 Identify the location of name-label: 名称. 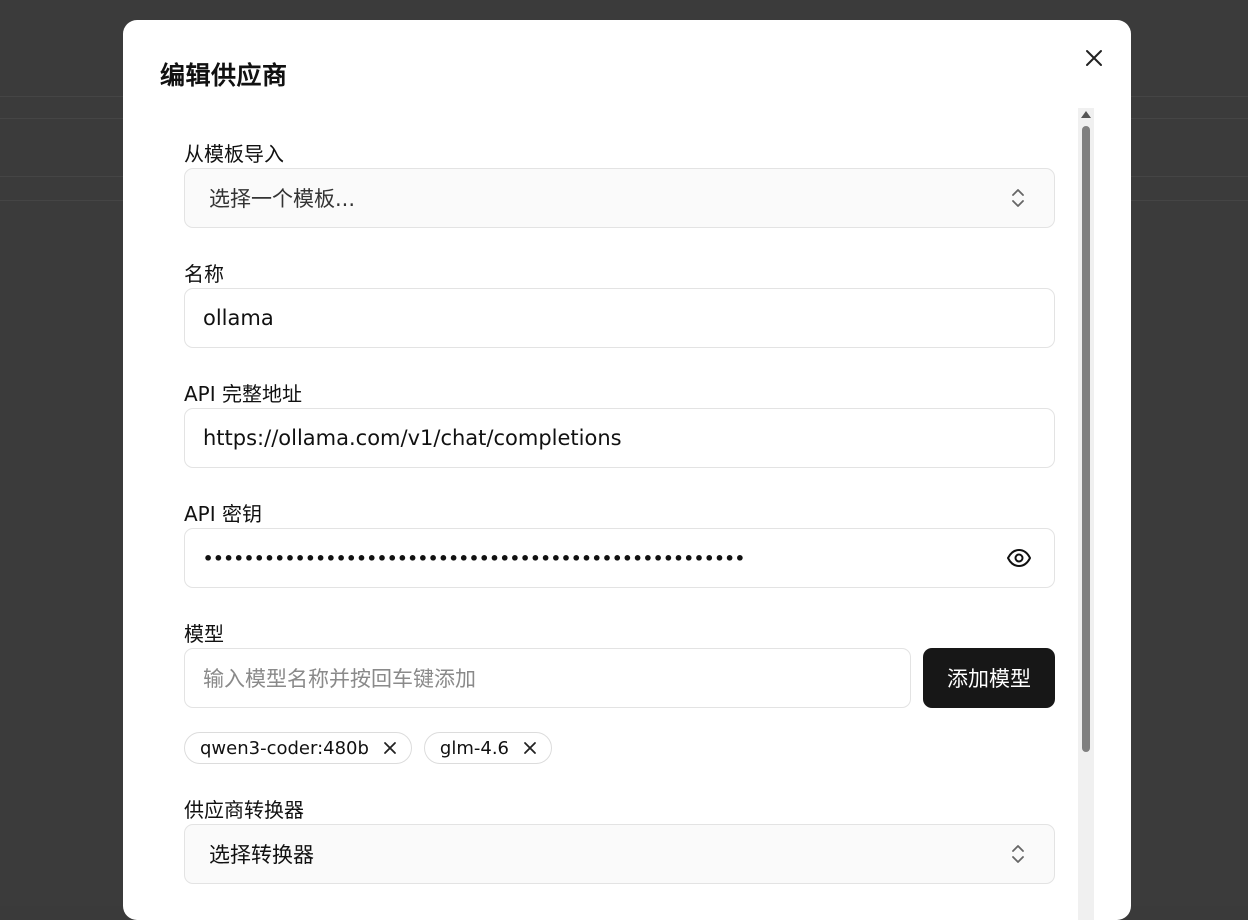
(204, 274).